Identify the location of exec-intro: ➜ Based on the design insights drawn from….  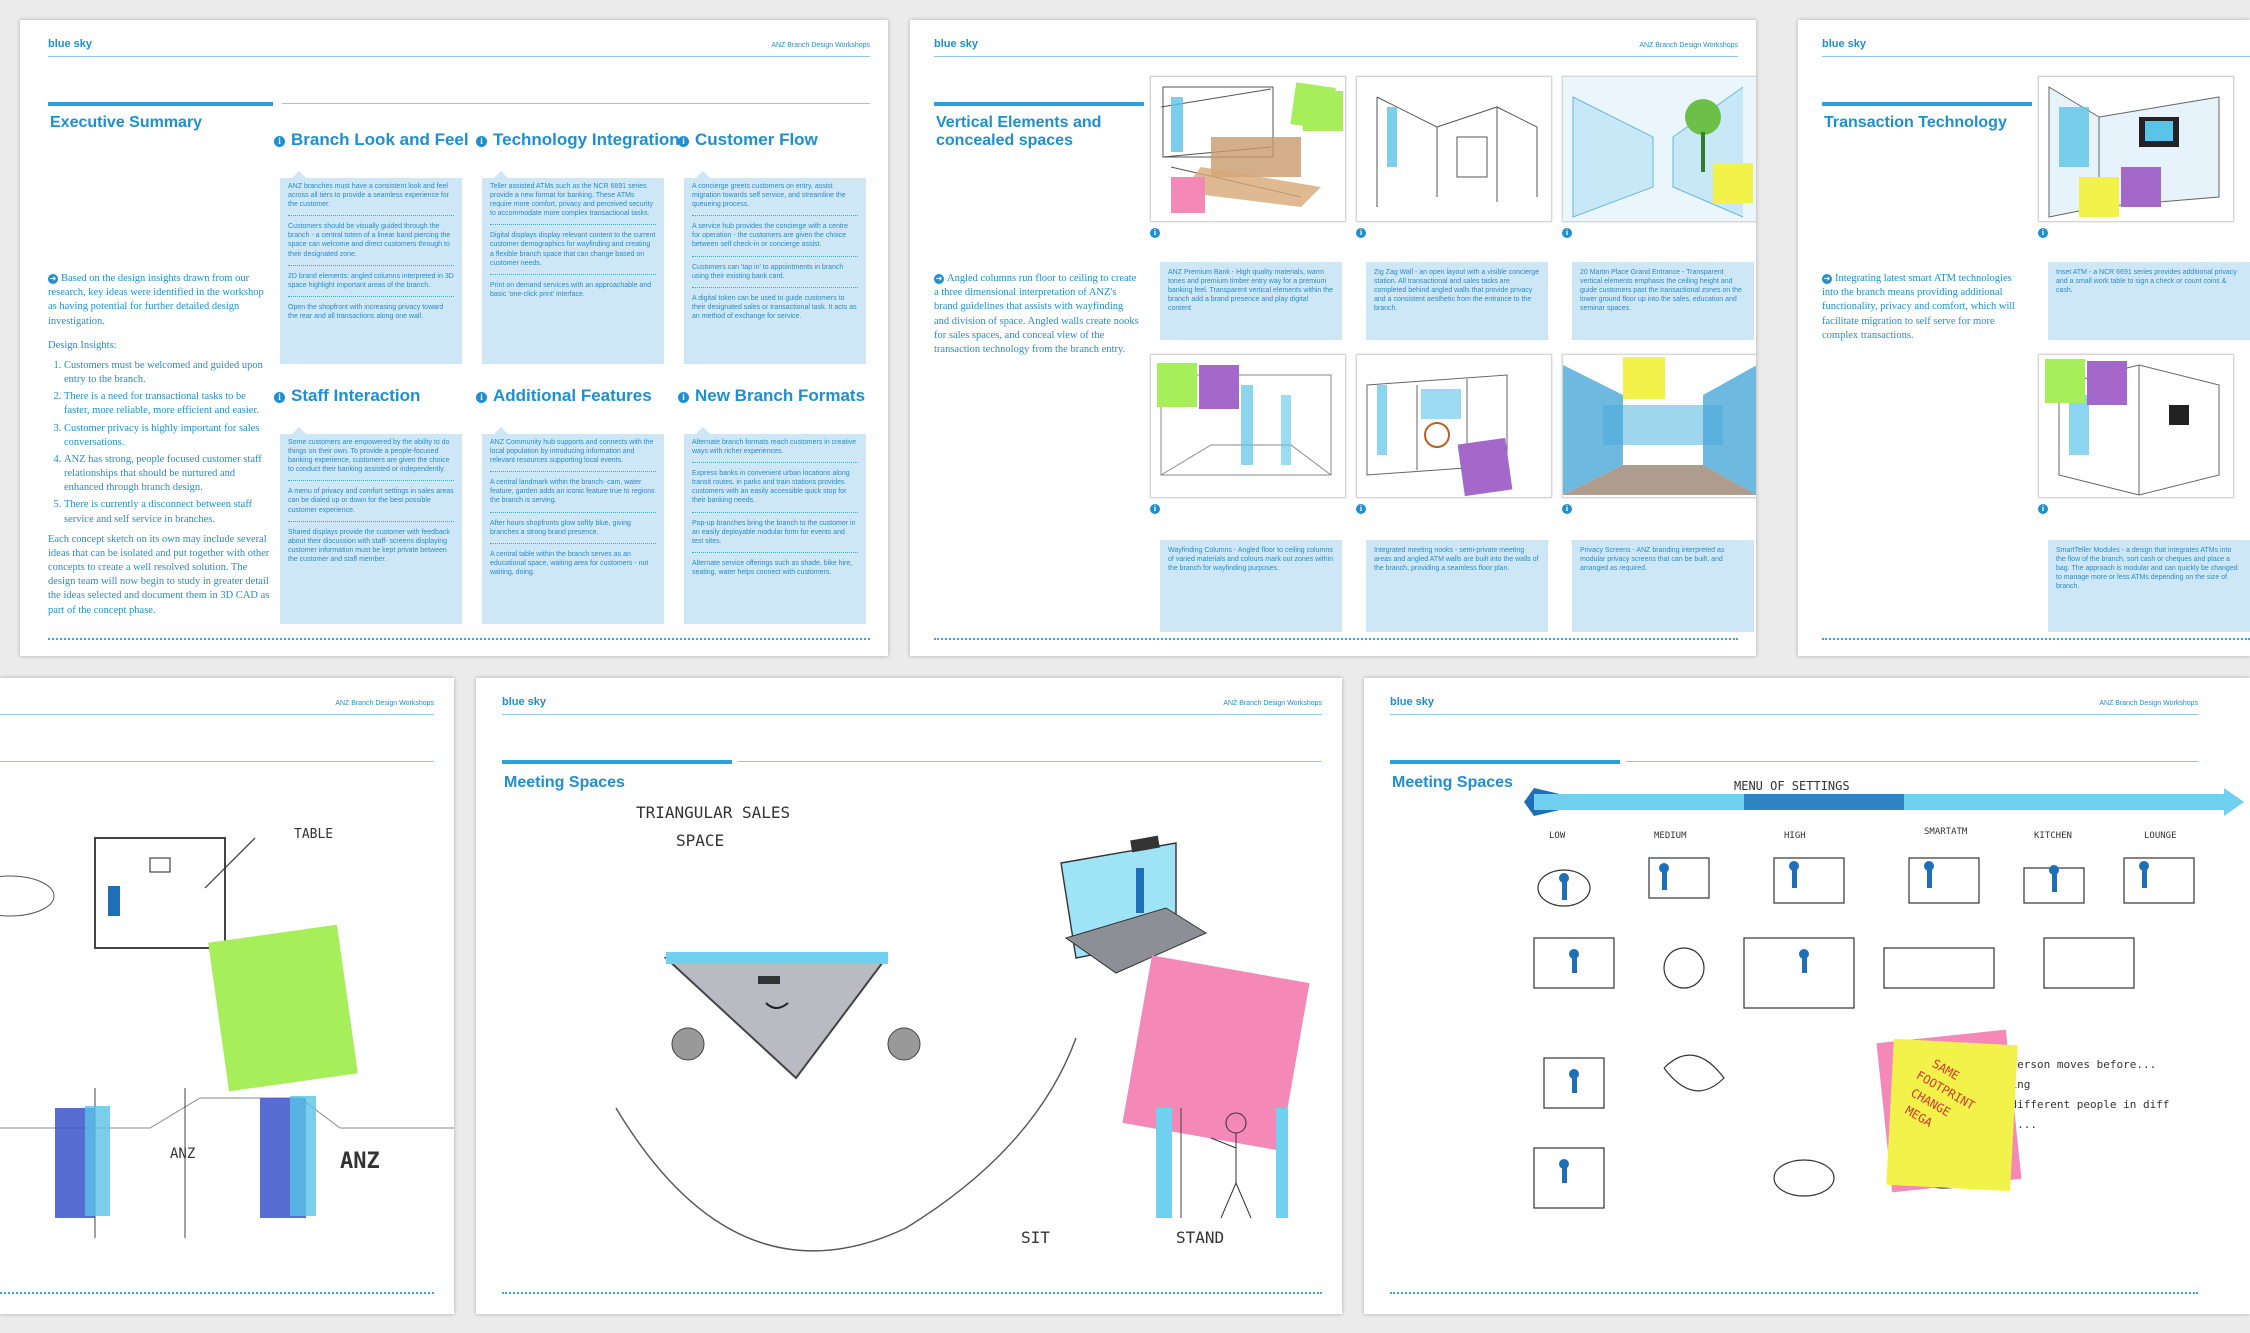
(156, 300).